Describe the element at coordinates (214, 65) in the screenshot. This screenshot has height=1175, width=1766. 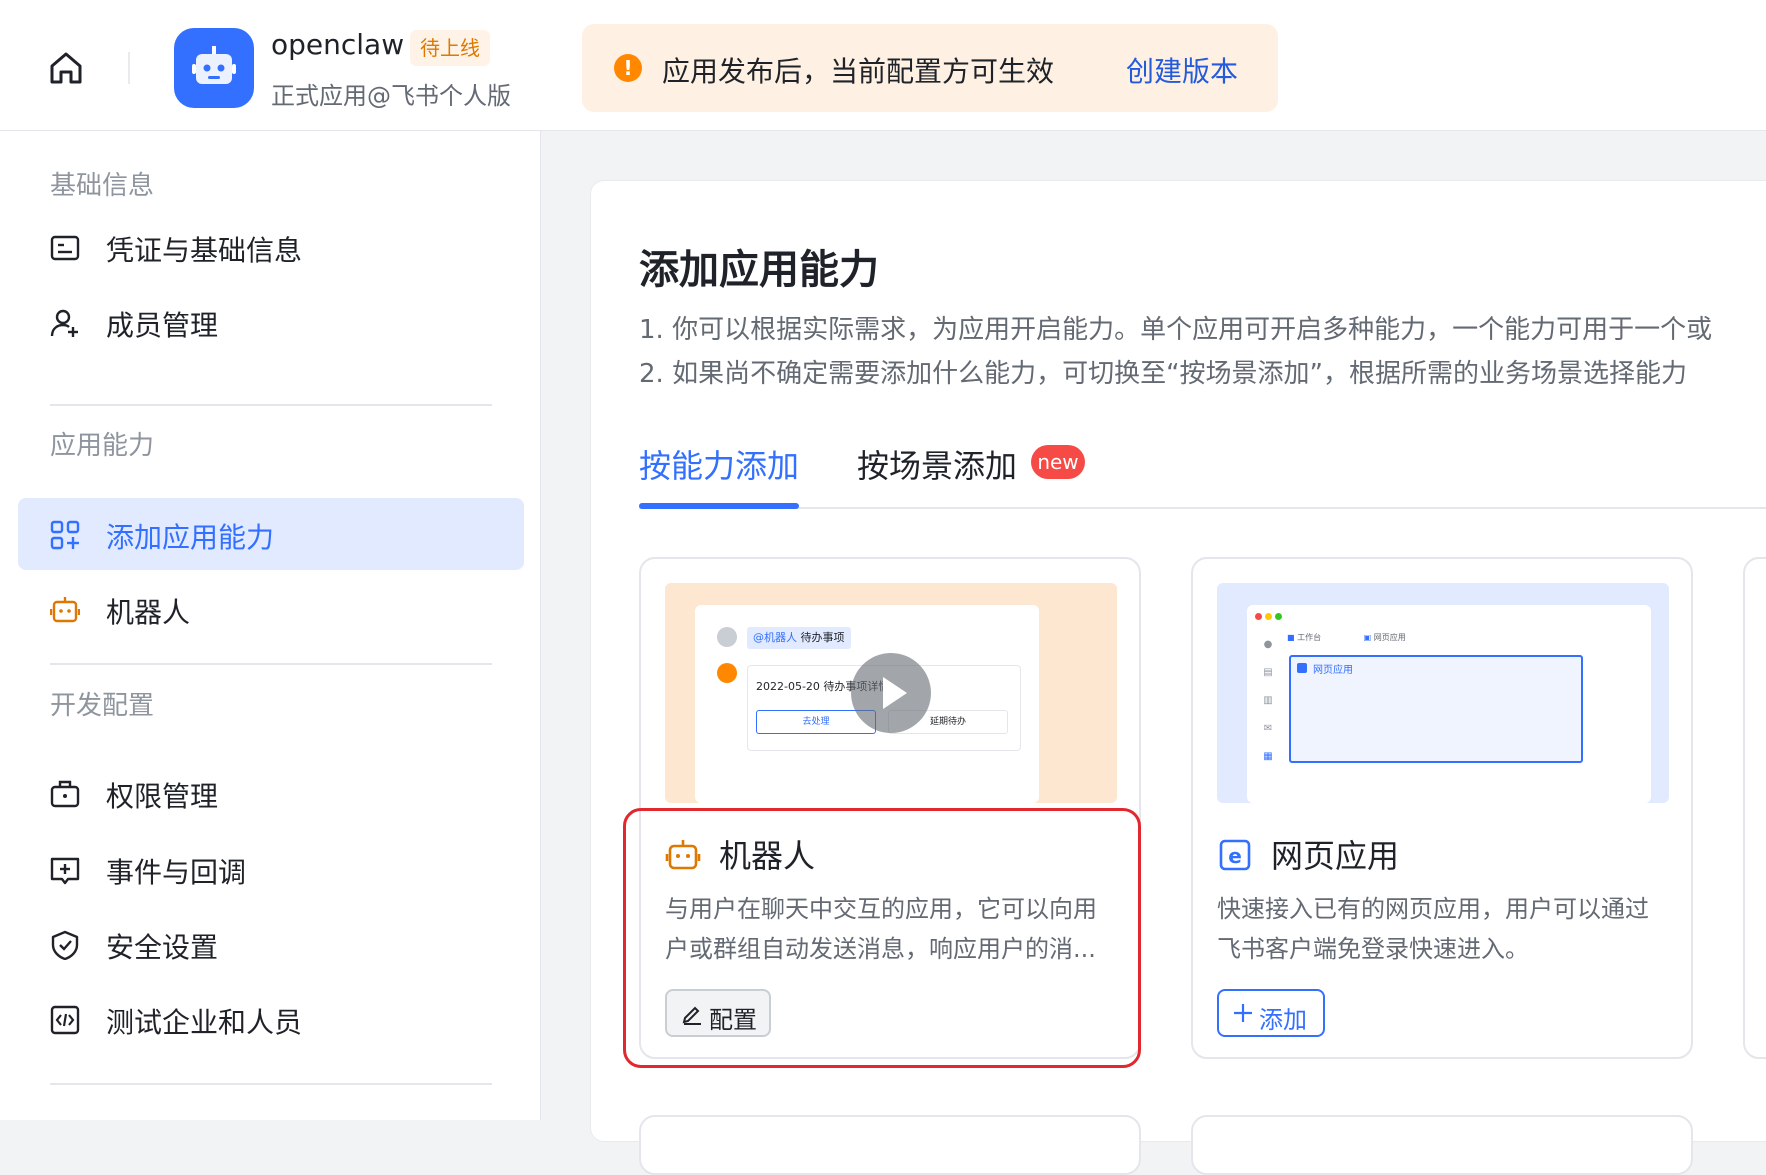
I see `robot-logo-icon` at that location.